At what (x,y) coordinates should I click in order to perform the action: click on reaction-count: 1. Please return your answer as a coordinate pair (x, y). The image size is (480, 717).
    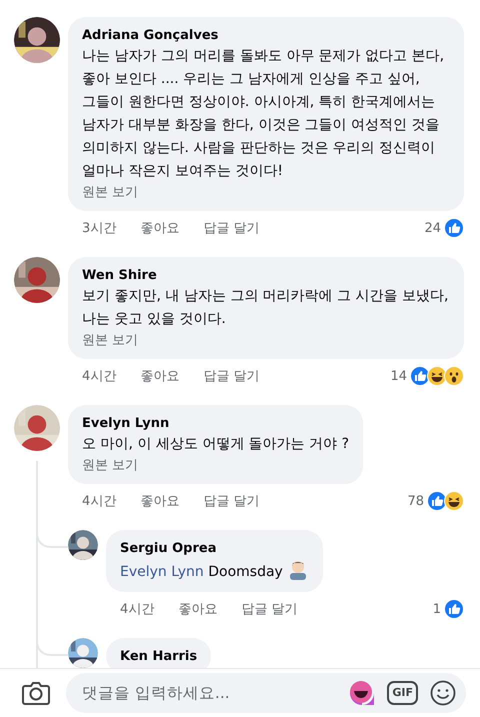
    Looking at the image, I should click on (436, 609).